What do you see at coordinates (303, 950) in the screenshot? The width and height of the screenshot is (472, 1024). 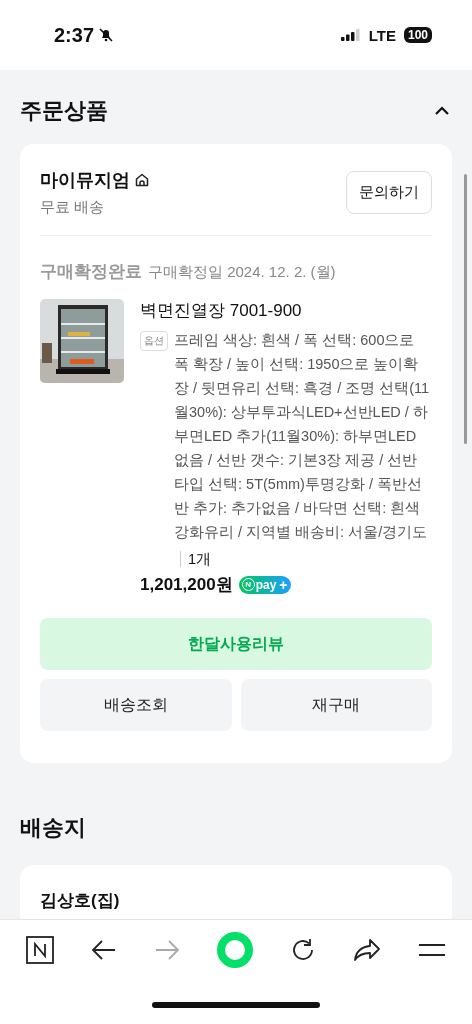 I see `refresh-icon` at bounding box center [303, 950].